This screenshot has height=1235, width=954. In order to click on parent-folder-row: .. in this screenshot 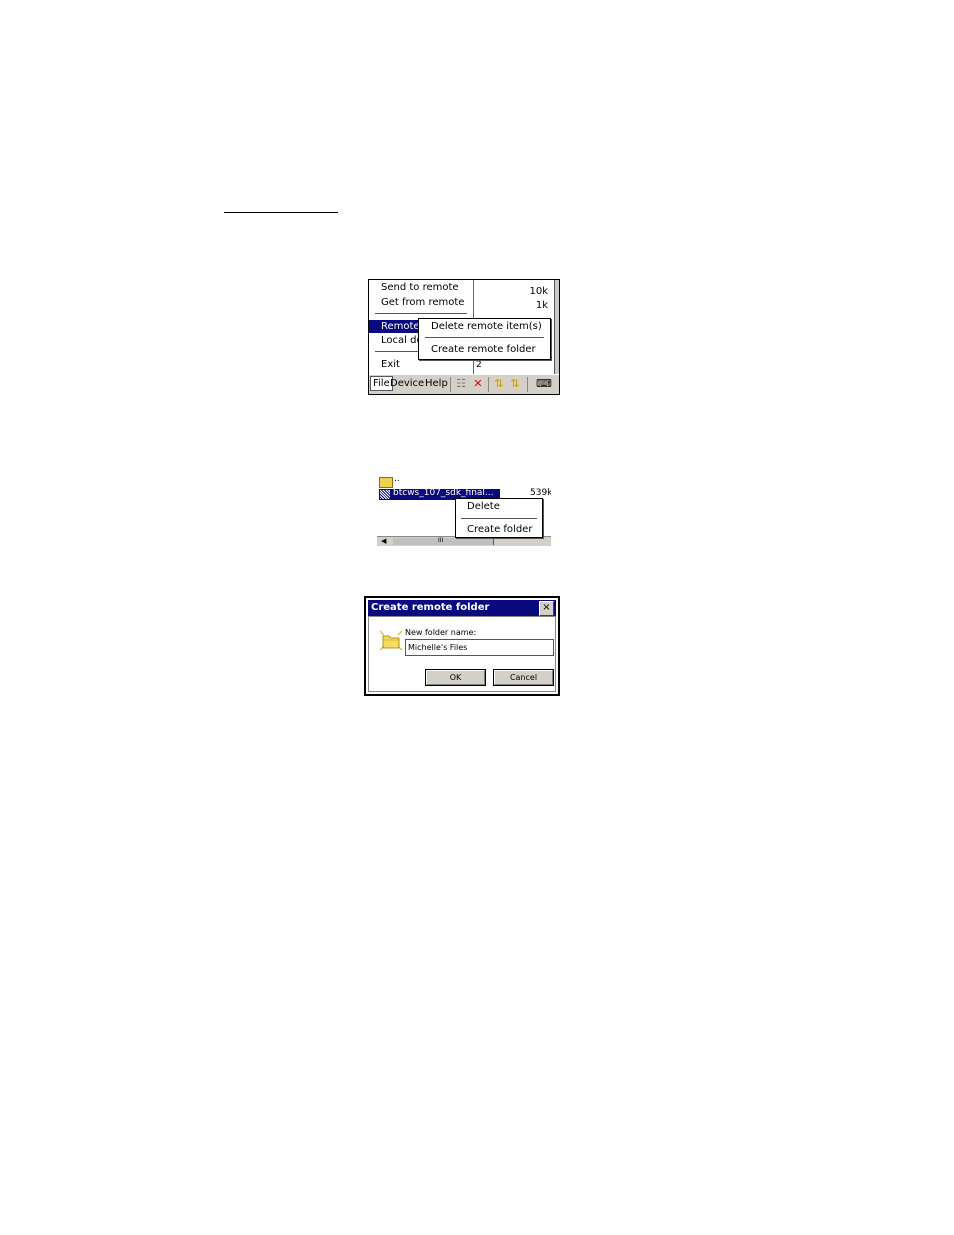, I will do `click(397, 479)`.